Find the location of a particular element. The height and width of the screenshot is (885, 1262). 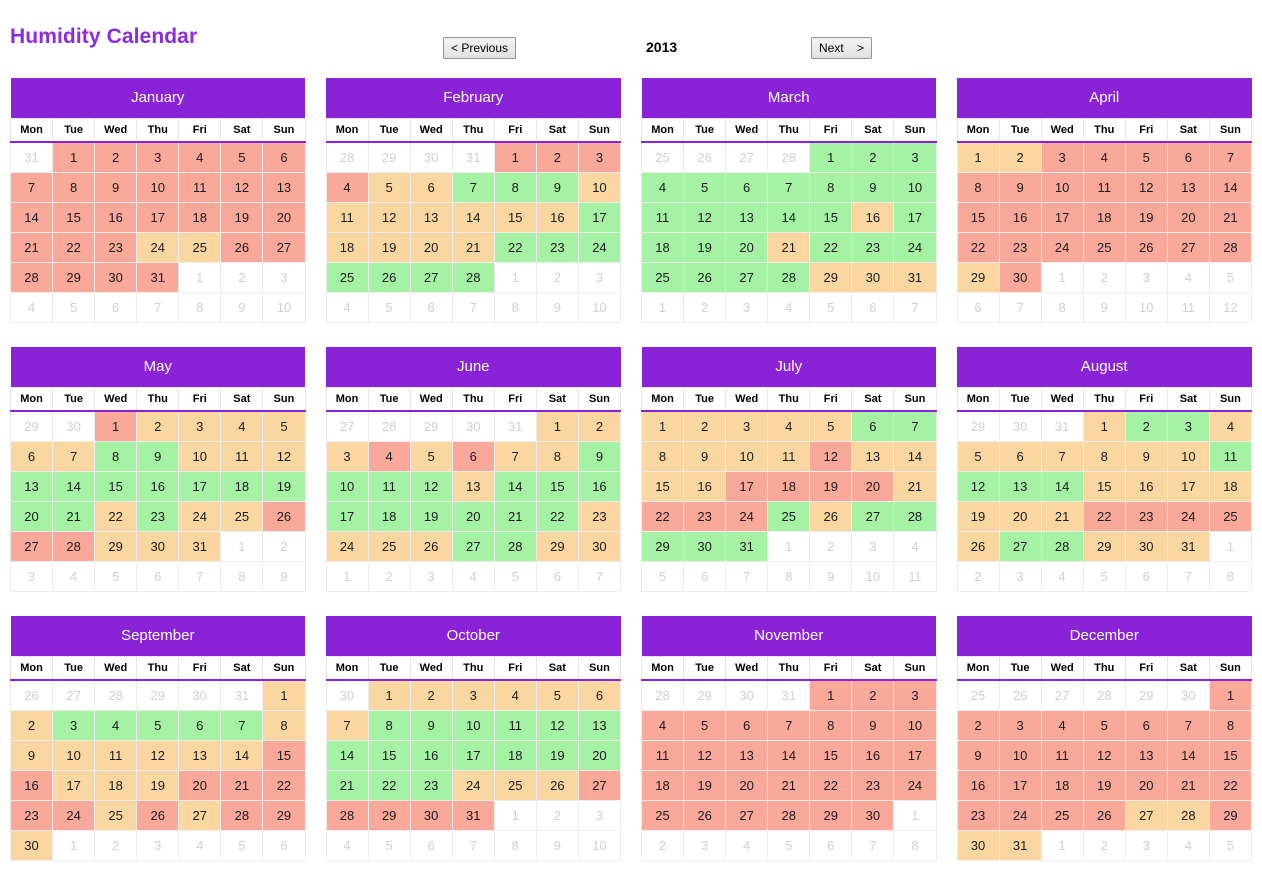

day-cell-adjacent-month: 26 is located at coordinates (1020, 695).